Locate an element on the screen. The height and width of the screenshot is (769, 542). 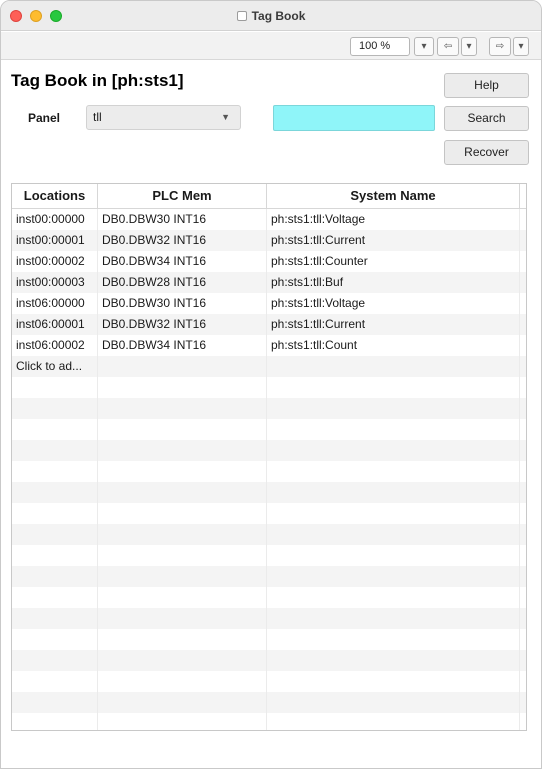
recover-button: Recover is located at coordinates (486, 152).